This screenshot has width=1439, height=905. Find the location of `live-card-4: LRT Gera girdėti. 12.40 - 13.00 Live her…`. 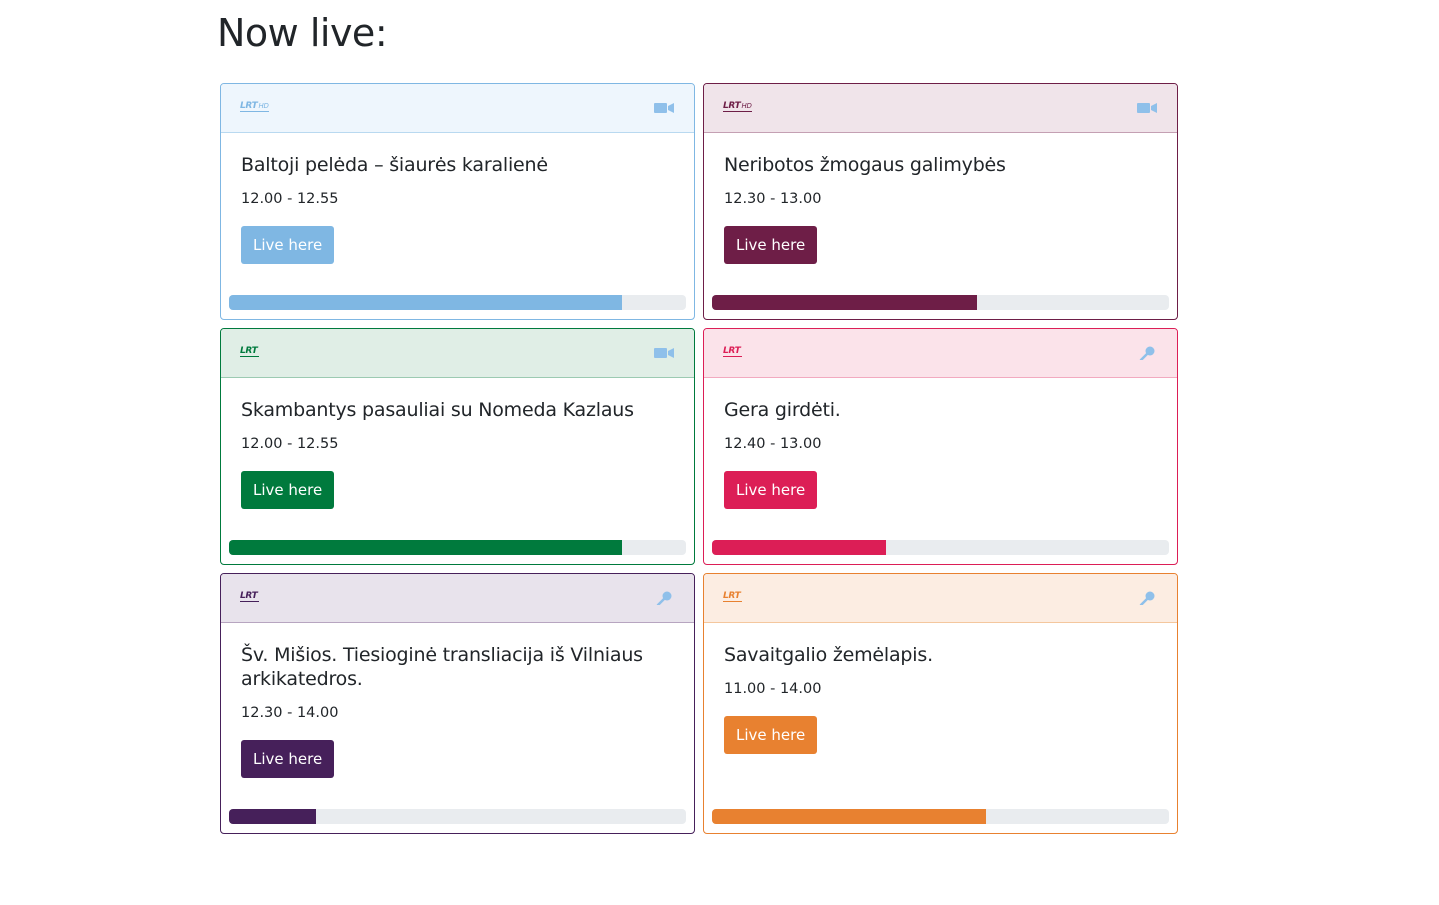

live-card-4: LRT Gera girdėti. 12.40 - 13.00 Live her… is located at coordinates (940, 446).